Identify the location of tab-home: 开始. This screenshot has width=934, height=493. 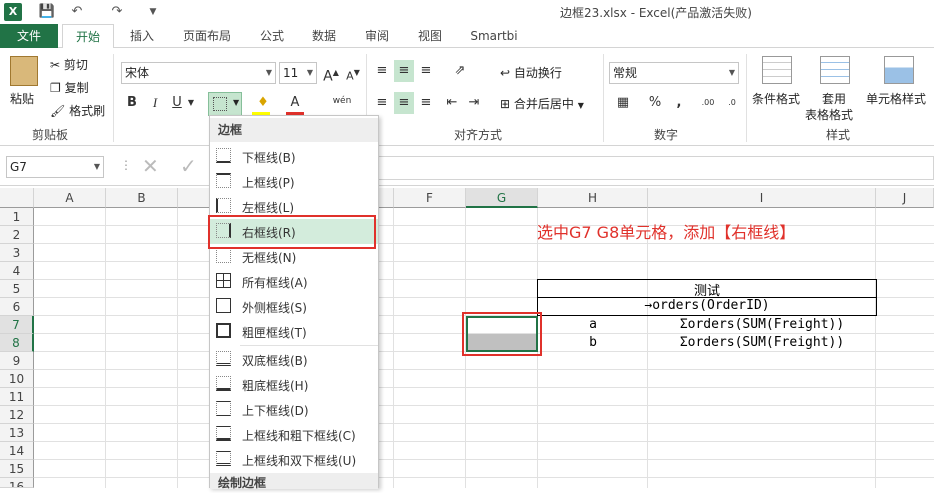
(88, 36).